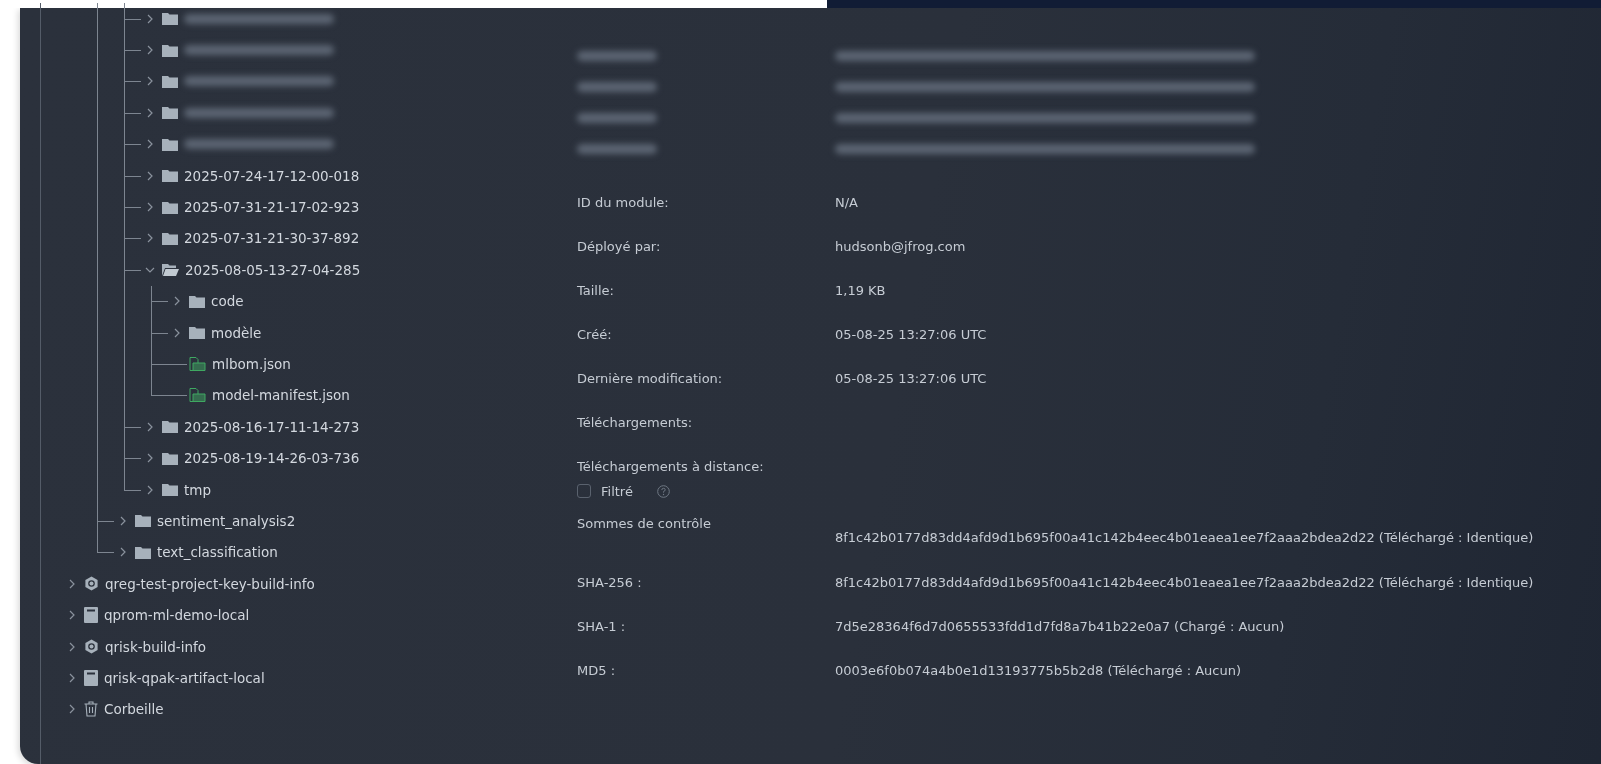  I want to click on field-label: ID du module:, so click(623, 202).